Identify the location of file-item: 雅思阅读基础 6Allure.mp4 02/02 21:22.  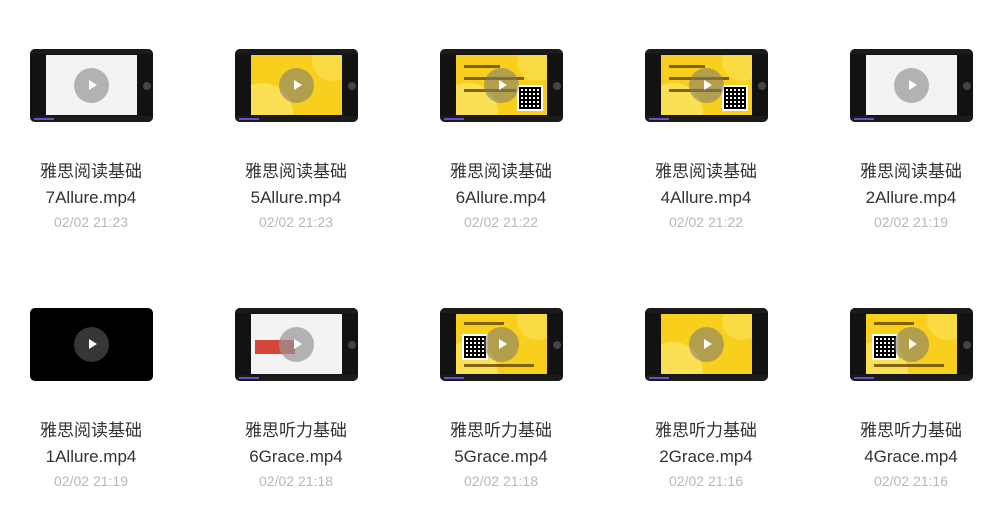
(501, 140).